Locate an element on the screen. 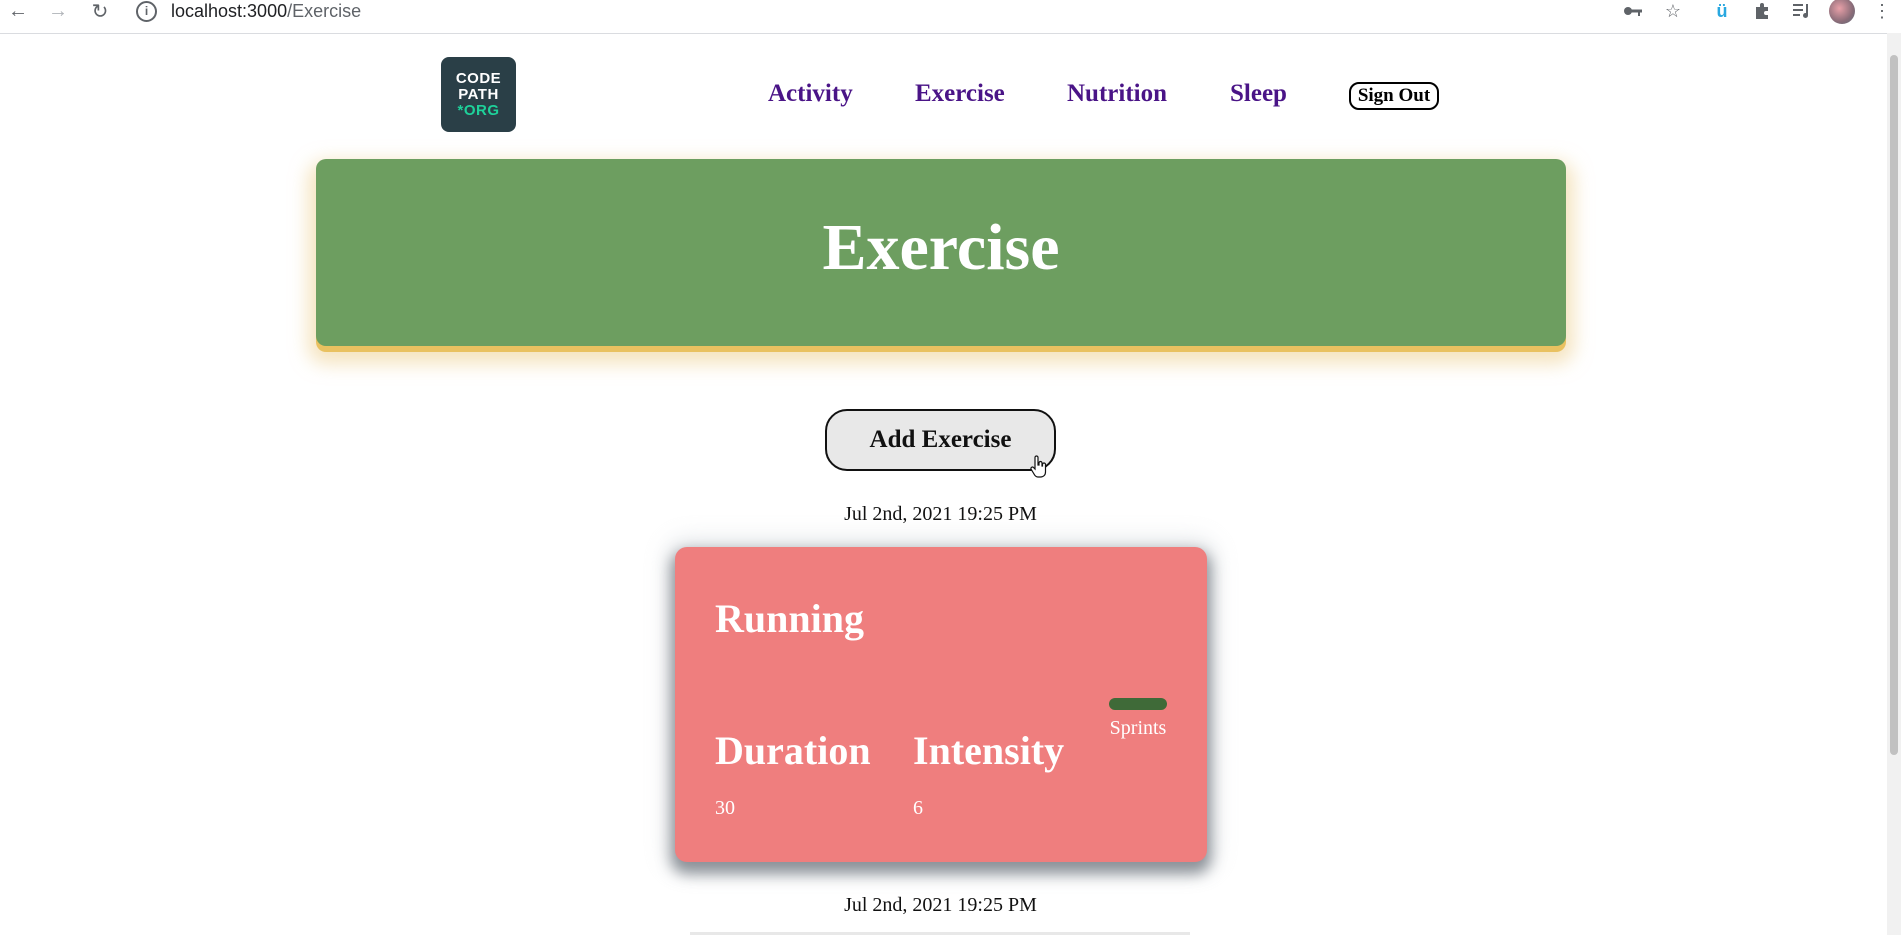 This screenshot has width=1901, height=935. page-scrollbar is located at coordinates (1894, 484).